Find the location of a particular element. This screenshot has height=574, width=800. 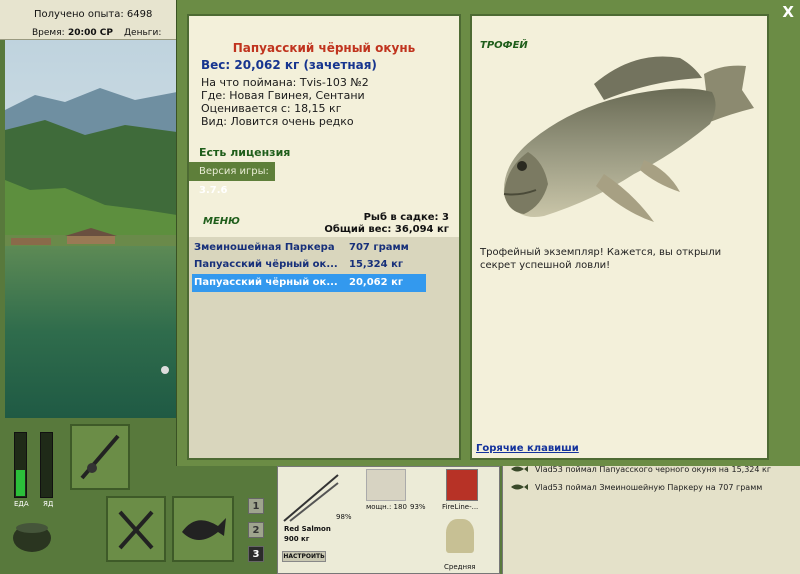

version-label: Версия игры: is located at coordinates (234, 171).